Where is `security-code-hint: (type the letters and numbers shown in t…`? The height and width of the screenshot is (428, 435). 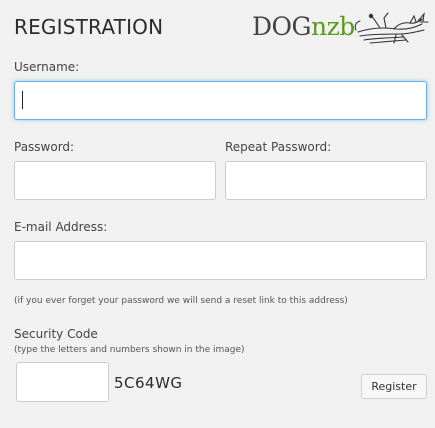 security-code-hint: (type the letters and numbers shown in t… is located at coordinates (129, 350).